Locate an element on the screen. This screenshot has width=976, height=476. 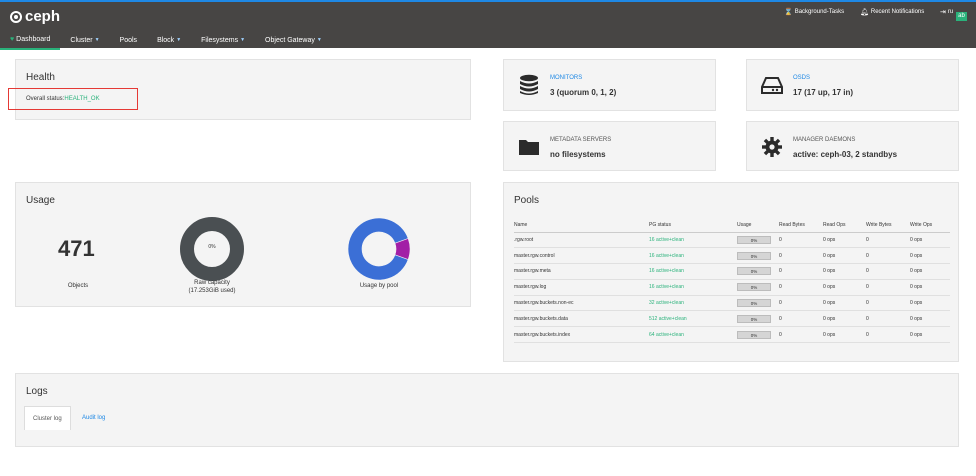
metadata-servers-value: no filesystems is located at coordinates (578, 154).